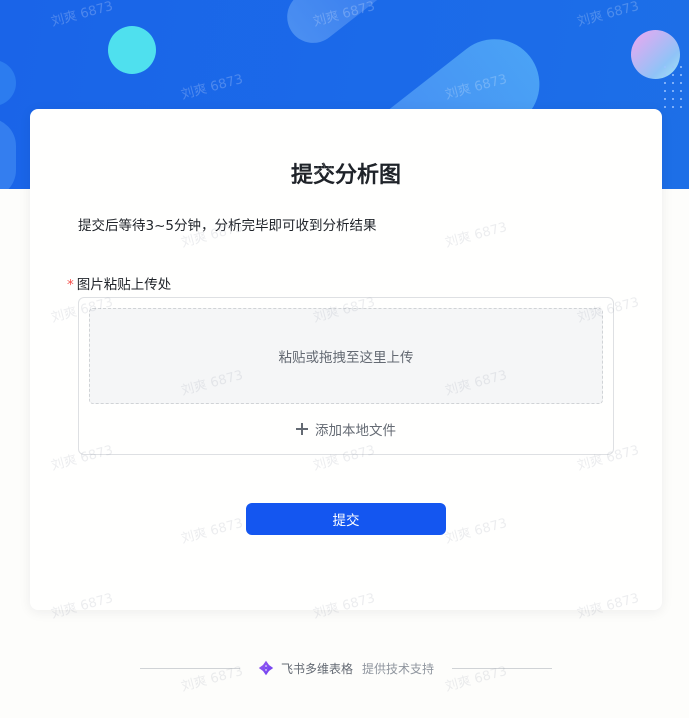 Image resolution: width=689 pixels, height=718 pixels. I want to click on footer: 飞书多维表格 提供技术支持, so click(346, 668).